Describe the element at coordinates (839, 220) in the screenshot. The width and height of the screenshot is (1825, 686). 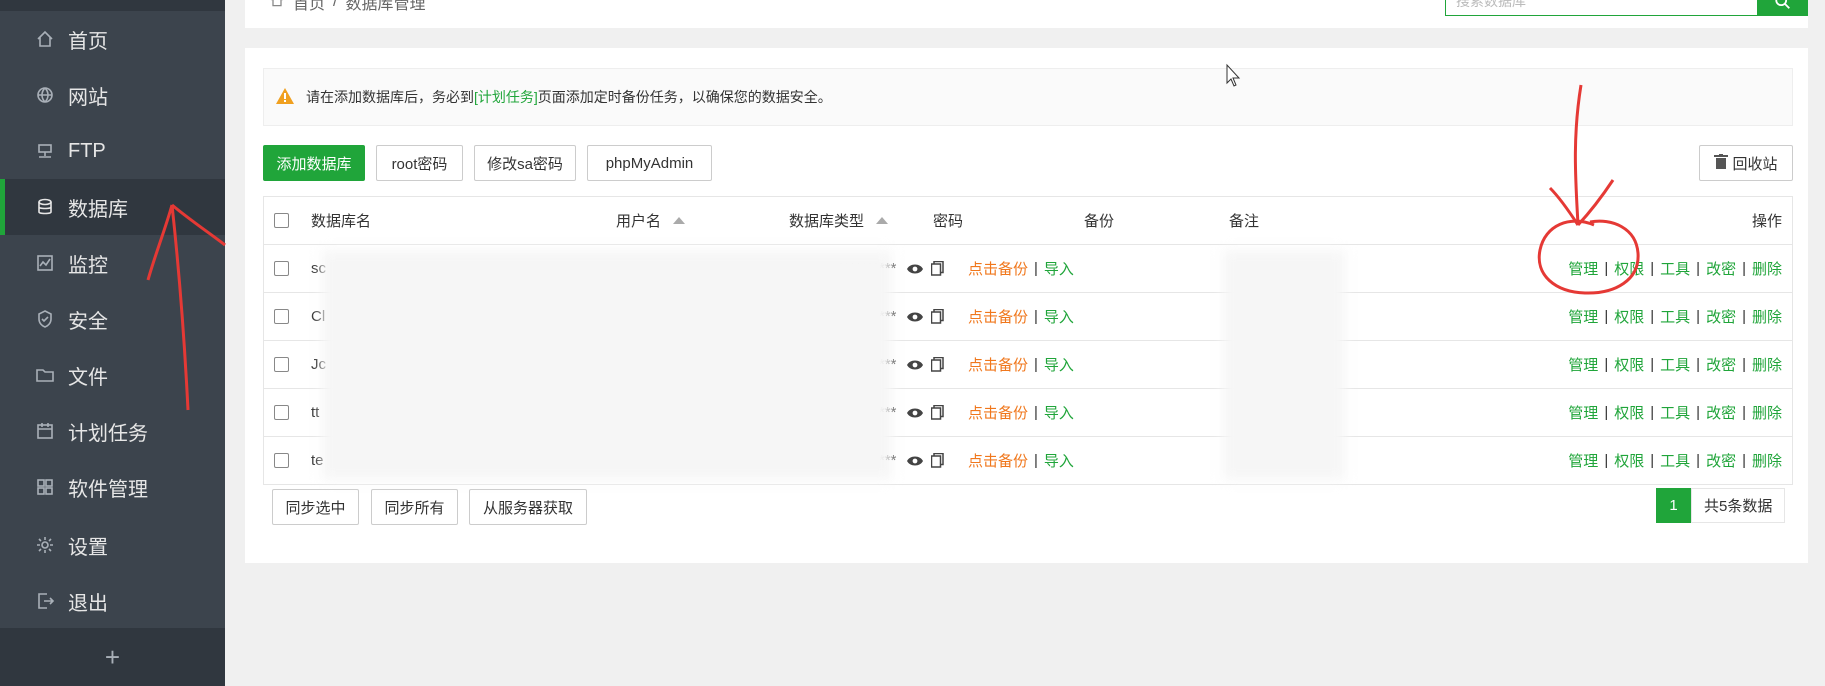
I see `column-header-type: 数据库类型` at that location.